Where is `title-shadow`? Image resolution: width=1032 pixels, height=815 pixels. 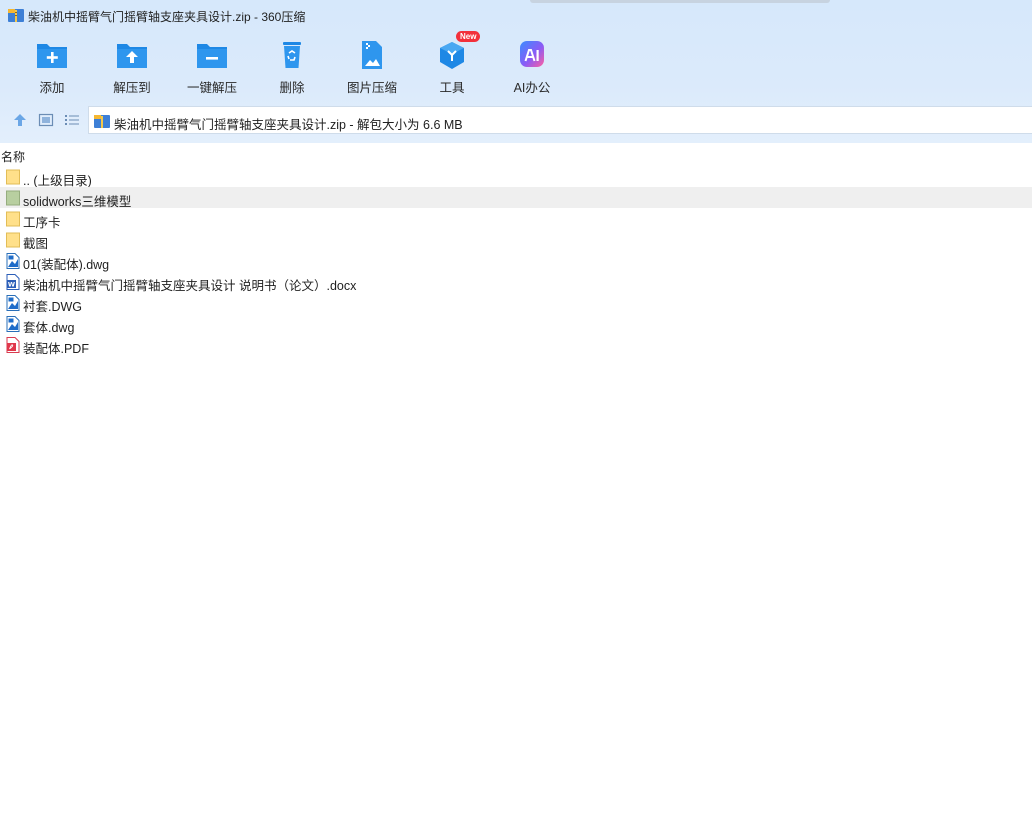 title-shadow is located at coordinates (680, 1).